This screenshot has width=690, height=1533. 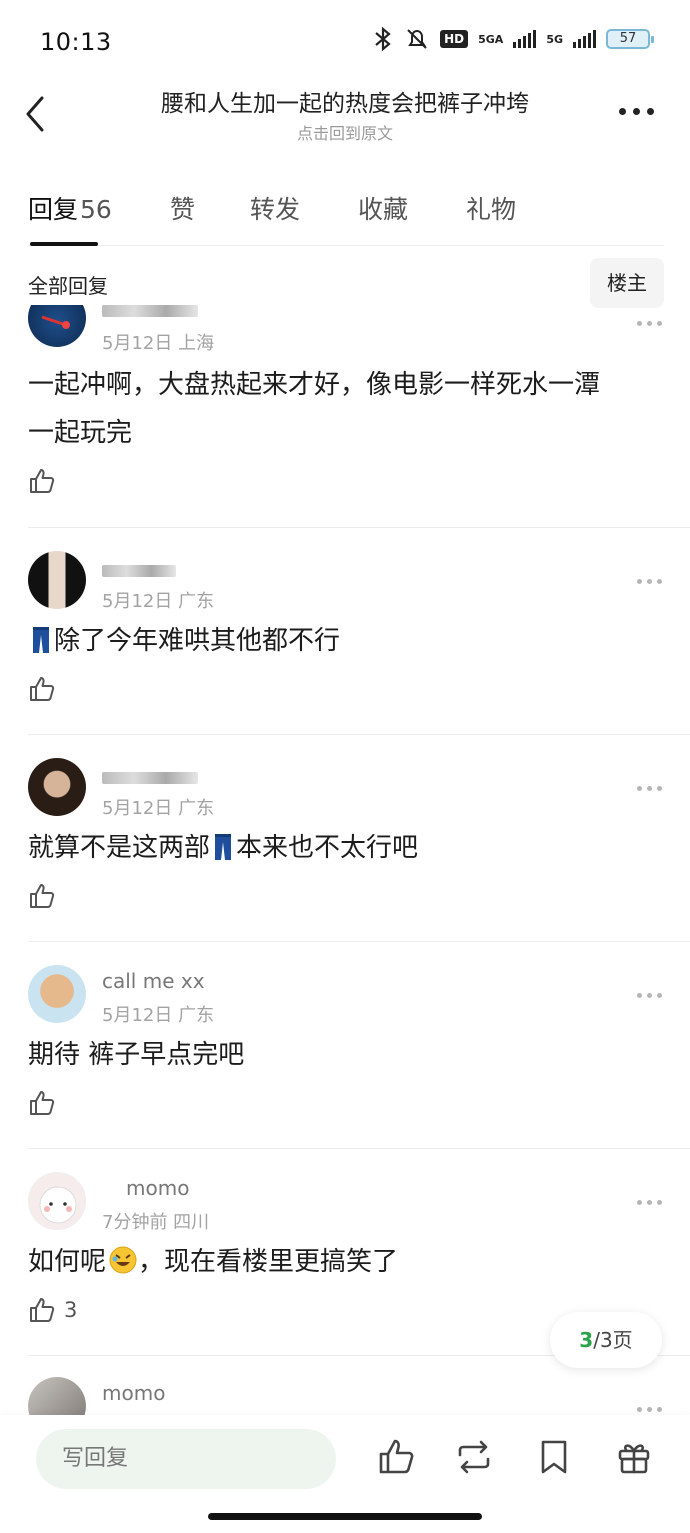 I want to click on active-tab-indicator, so click(x=64, y=244).